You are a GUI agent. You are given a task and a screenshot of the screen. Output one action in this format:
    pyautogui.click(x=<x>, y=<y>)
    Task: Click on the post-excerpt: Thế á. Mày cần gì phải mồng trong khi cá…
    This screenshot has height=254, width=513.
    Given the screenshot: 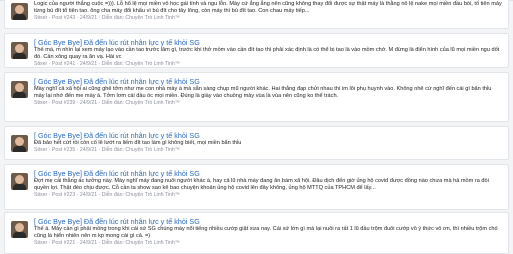 What is the action you would take?
    pyautogui.click(x=266, y=232)
    